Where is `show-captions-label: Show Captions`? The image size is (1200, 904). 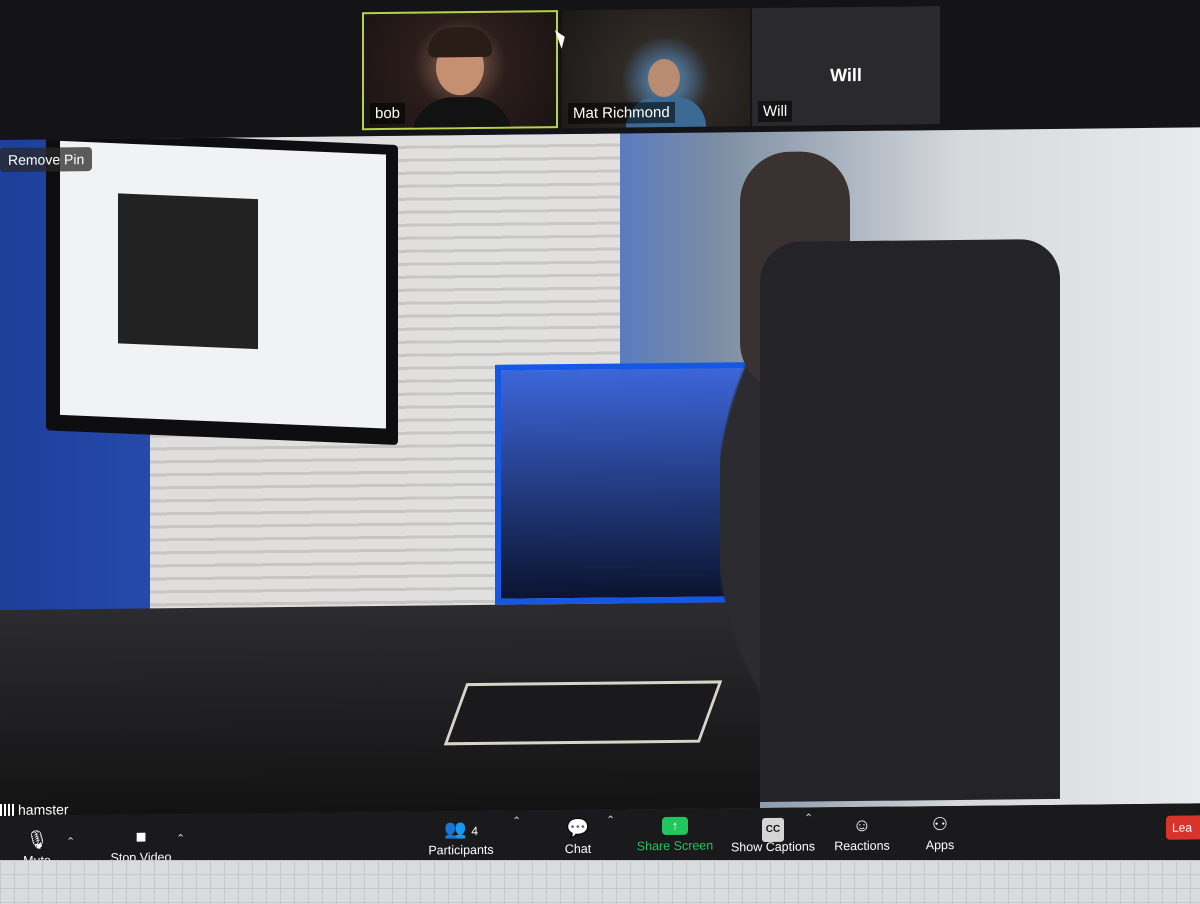
show-captions-label: Show Captions is located at coordinates (773, 847).